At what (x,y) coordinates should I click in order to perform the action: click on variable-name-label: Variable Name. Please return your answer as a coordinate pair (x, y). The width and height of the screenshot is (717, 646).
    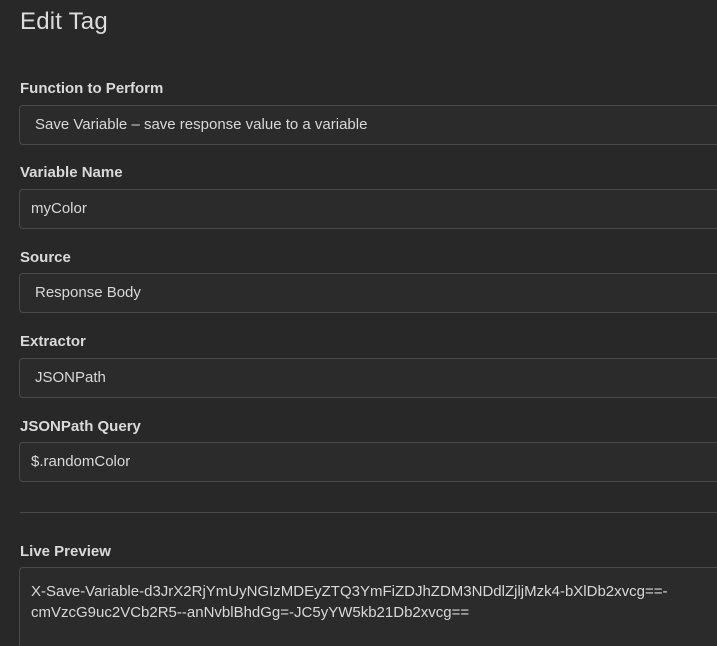
    Looking at the image, I should click on (71, 172).